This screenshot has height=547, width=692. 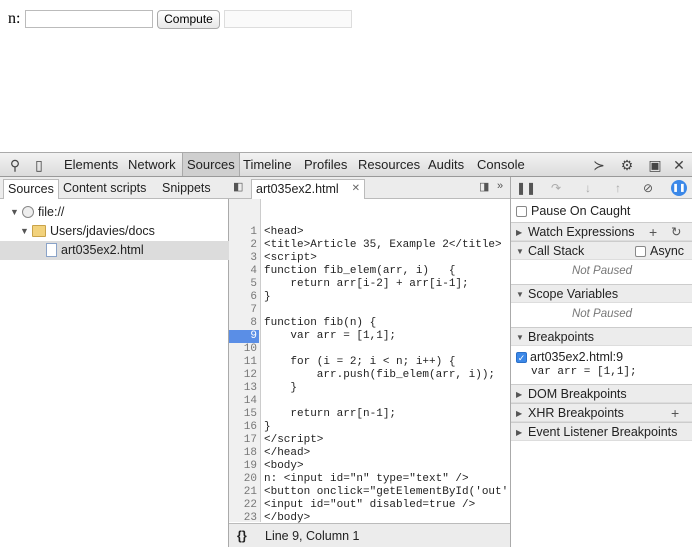 What do you see at coordinates (243, 323) in the screenshot?
I see `line-number: 8` at bounding box center [243, 323].